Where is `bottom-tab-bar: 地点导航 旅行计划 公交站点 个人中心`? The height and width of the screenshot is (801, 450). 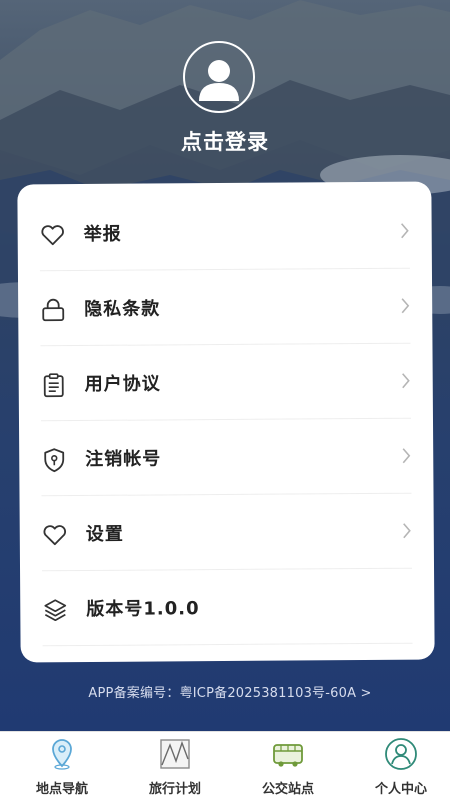 bottom-tab-bar: 地点导航 旅行计划 公交站点 个人中心 is located at coordinates (225, 766).